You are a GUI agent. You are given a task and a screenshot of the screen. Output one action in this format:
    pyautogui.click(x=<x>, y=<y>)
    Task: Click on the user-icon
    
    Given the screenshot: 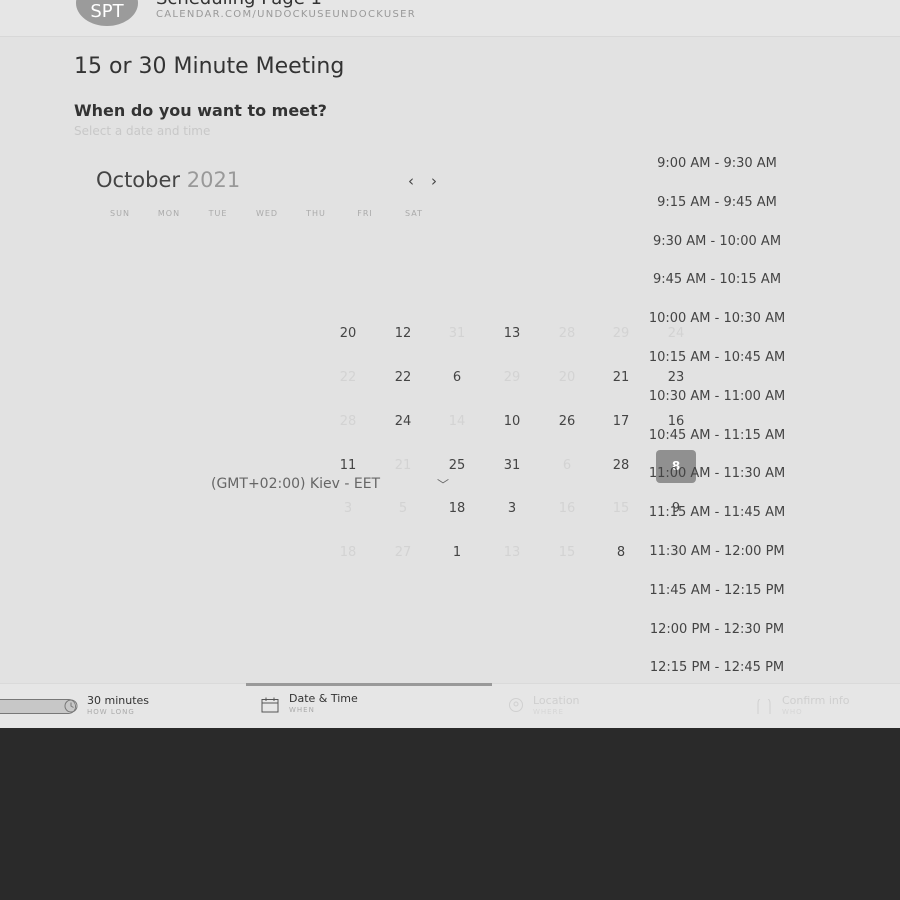 What is the action you would take?
    pyautogui.click(x=764, y=706)
    